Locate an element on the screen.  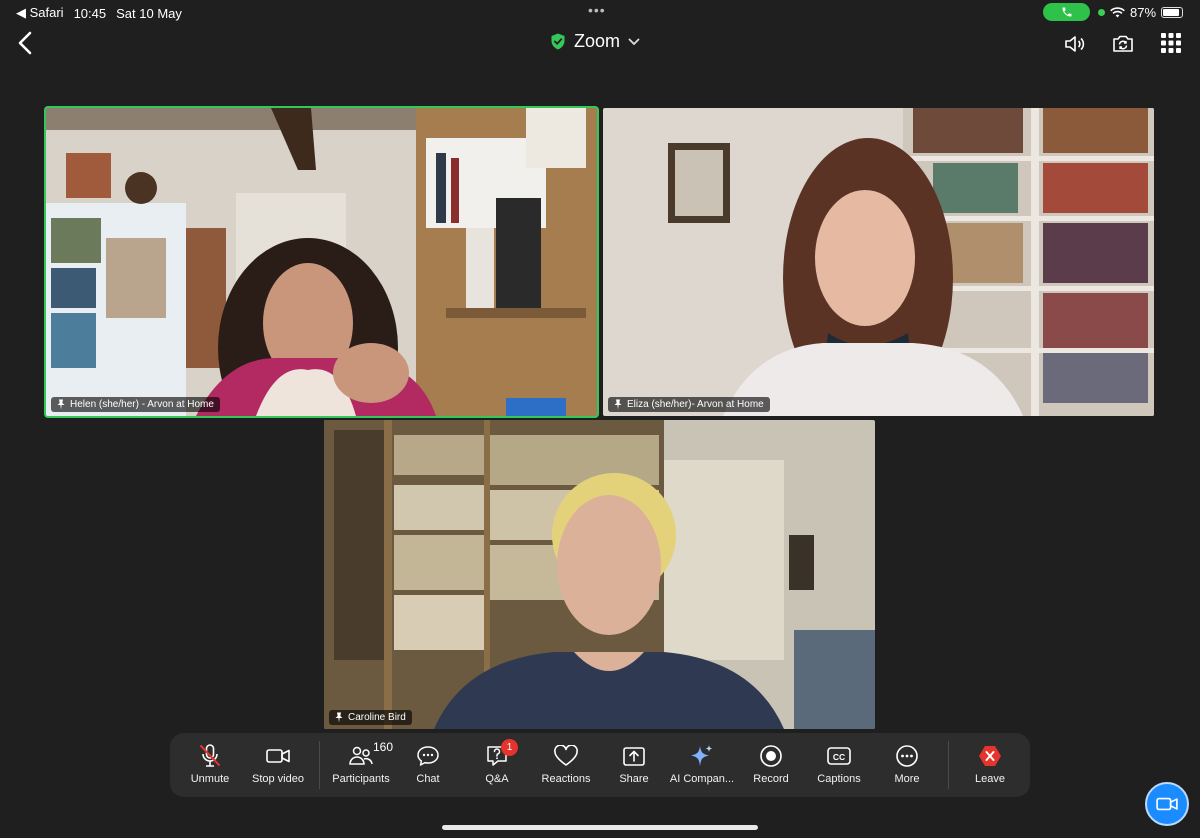
leave-label: Leave is located at coordinates (990, 779).